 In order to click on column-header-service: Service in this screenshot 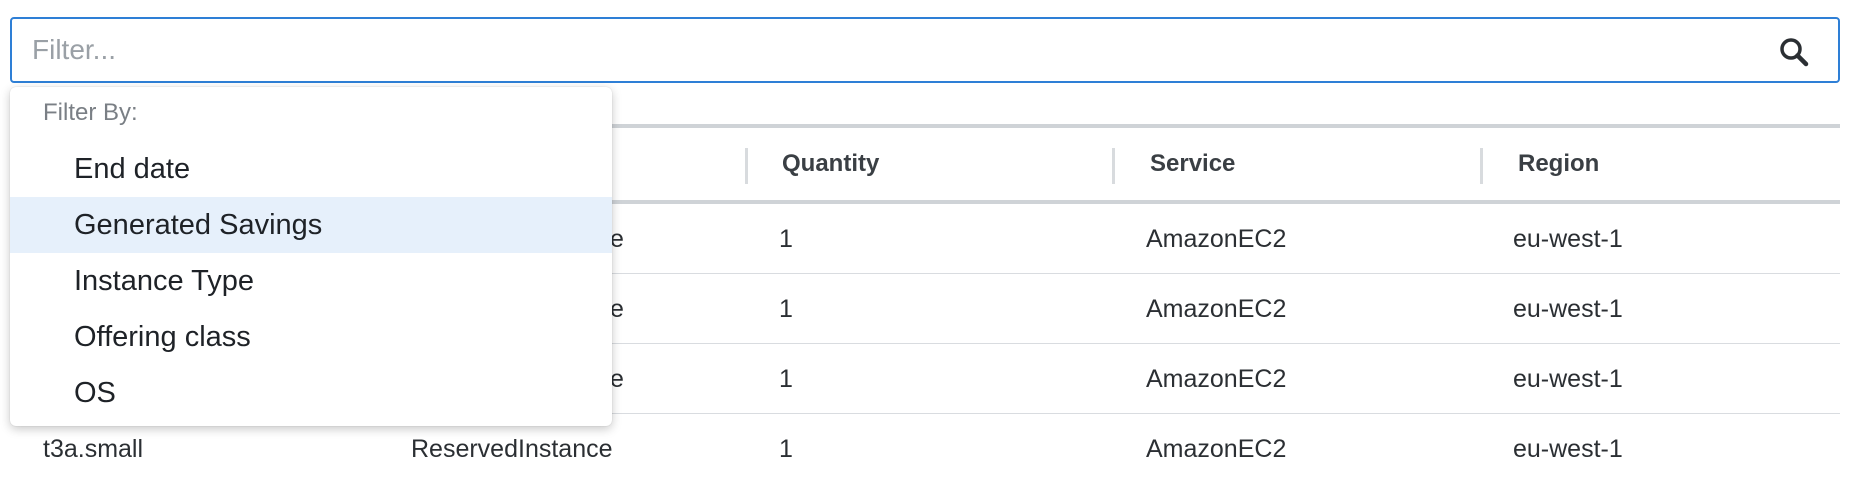, I will do `click(1192, 164)`.